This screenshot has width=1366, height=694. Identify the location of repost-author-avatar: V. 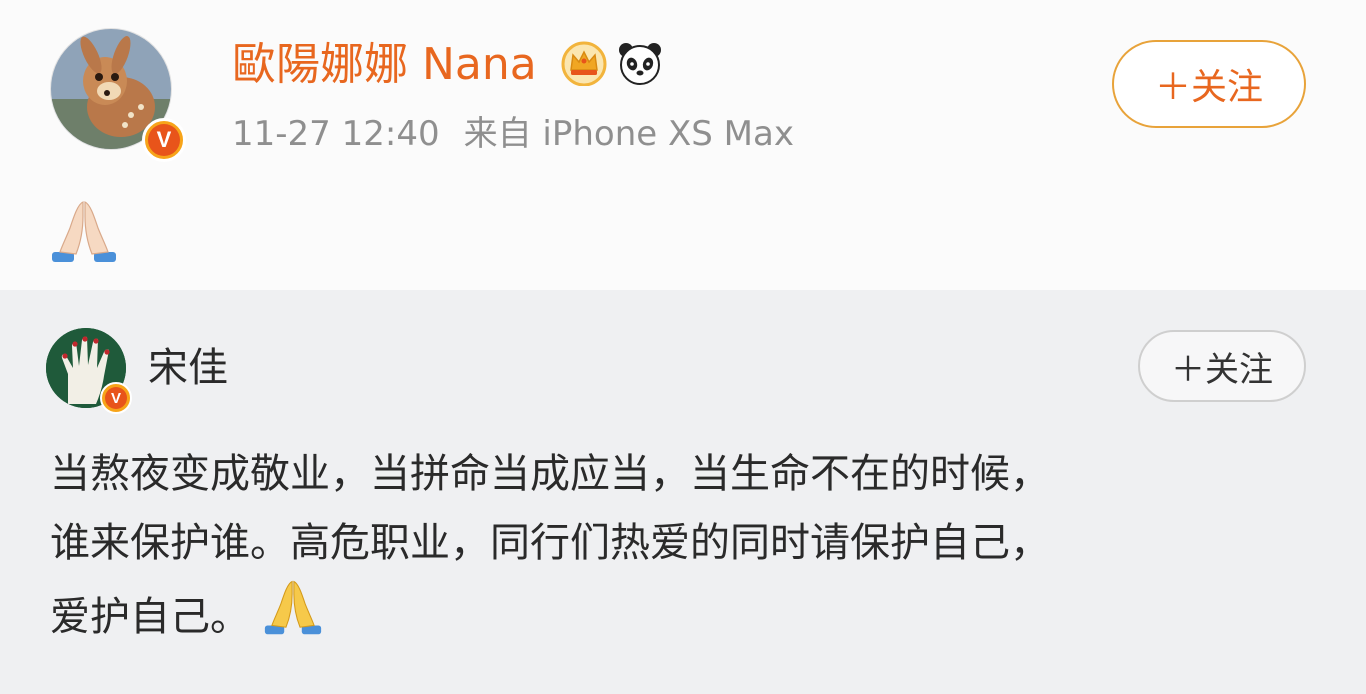
(89, 371).